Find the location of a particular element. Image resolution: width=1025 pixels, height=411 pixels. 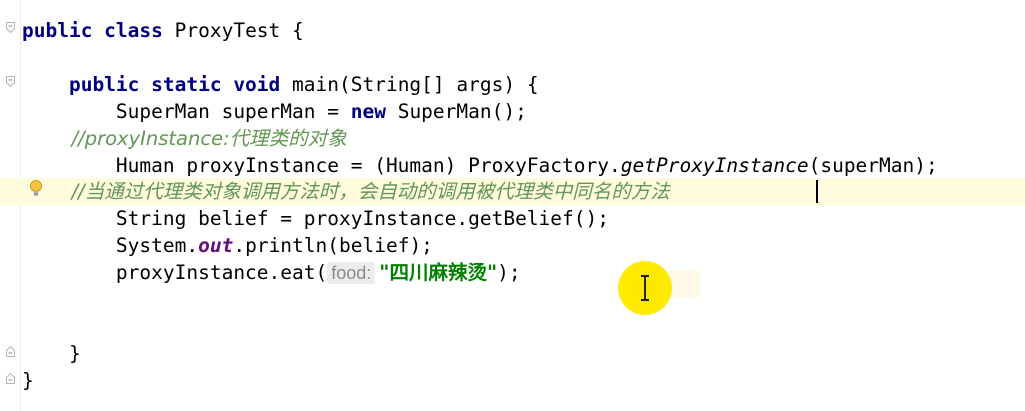

code-token: ); is located at coordinates (509, 273).